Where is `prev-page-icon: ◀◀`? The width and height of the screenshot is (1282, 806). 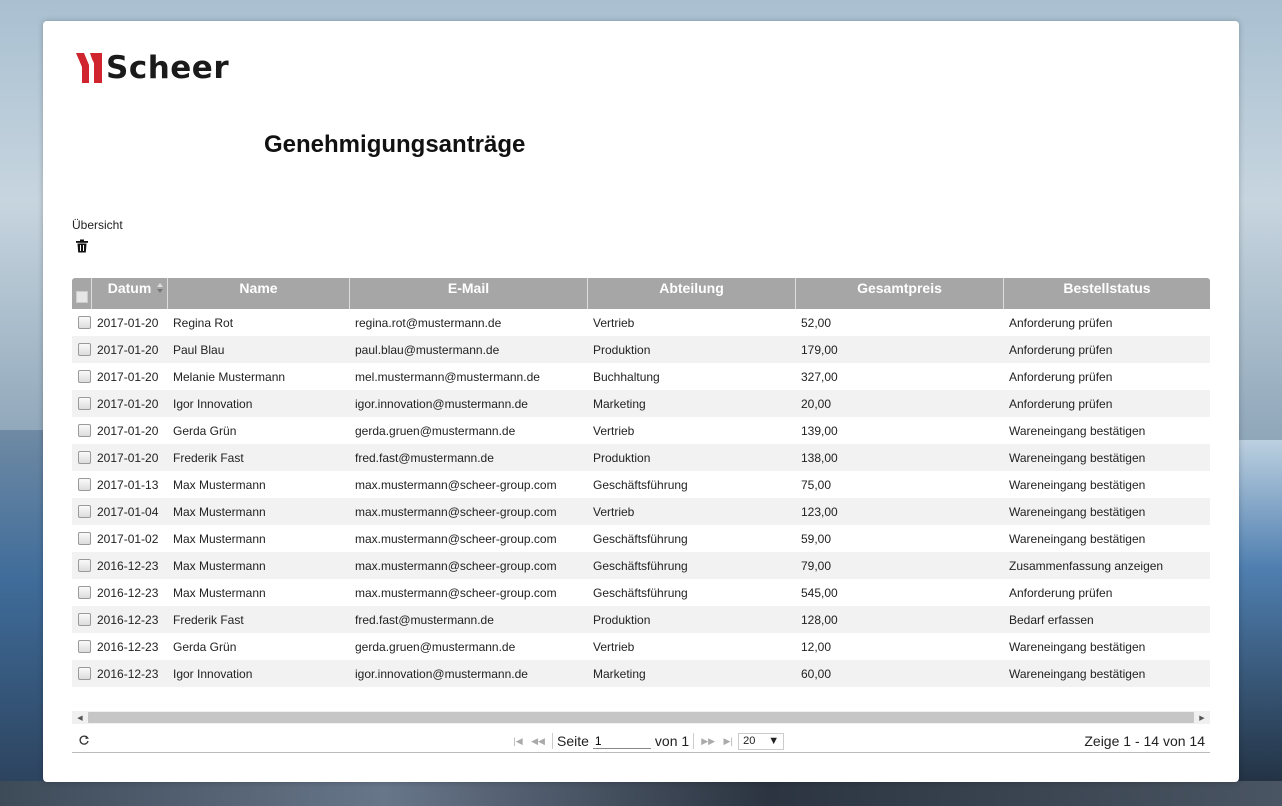 prev-page-icon: ◀◀ is located at coordinates (538, 741).